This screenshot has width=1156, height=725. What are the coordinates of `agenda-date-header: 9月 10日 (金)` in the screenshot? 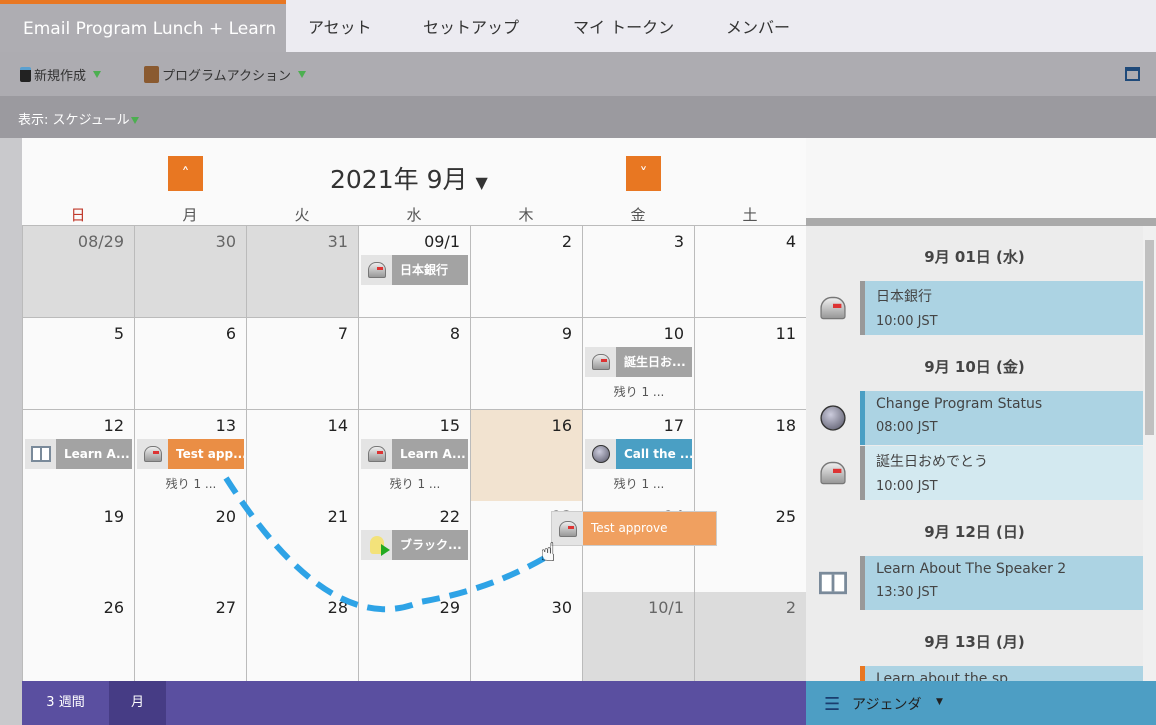 It's located at (974, 367).